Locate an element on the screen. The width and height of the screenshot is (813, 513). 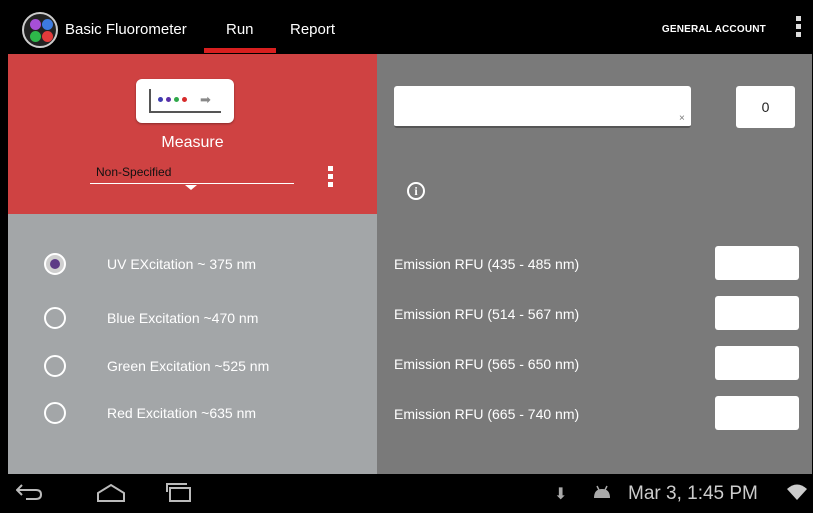
excitation-option-red: Red Excitation ~635 nm is located at coordinates (192, 414).